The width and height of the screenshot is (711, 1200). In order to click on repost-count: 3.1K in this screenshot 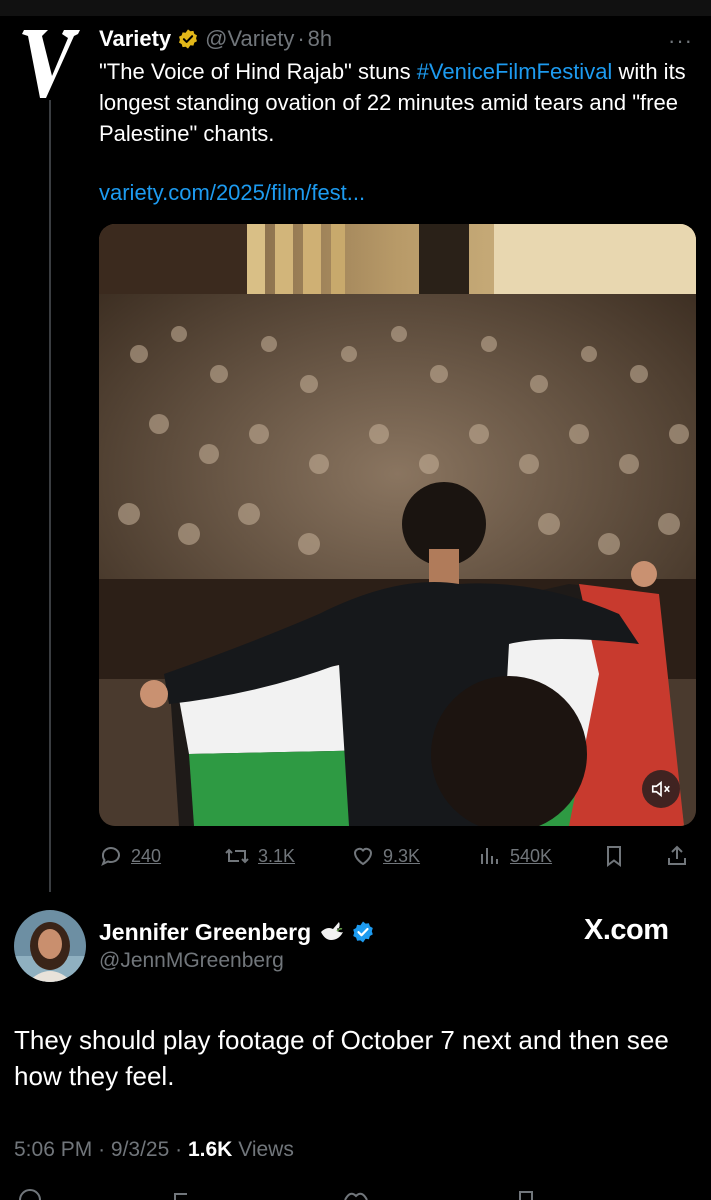, I will do `click(277, 855)`.